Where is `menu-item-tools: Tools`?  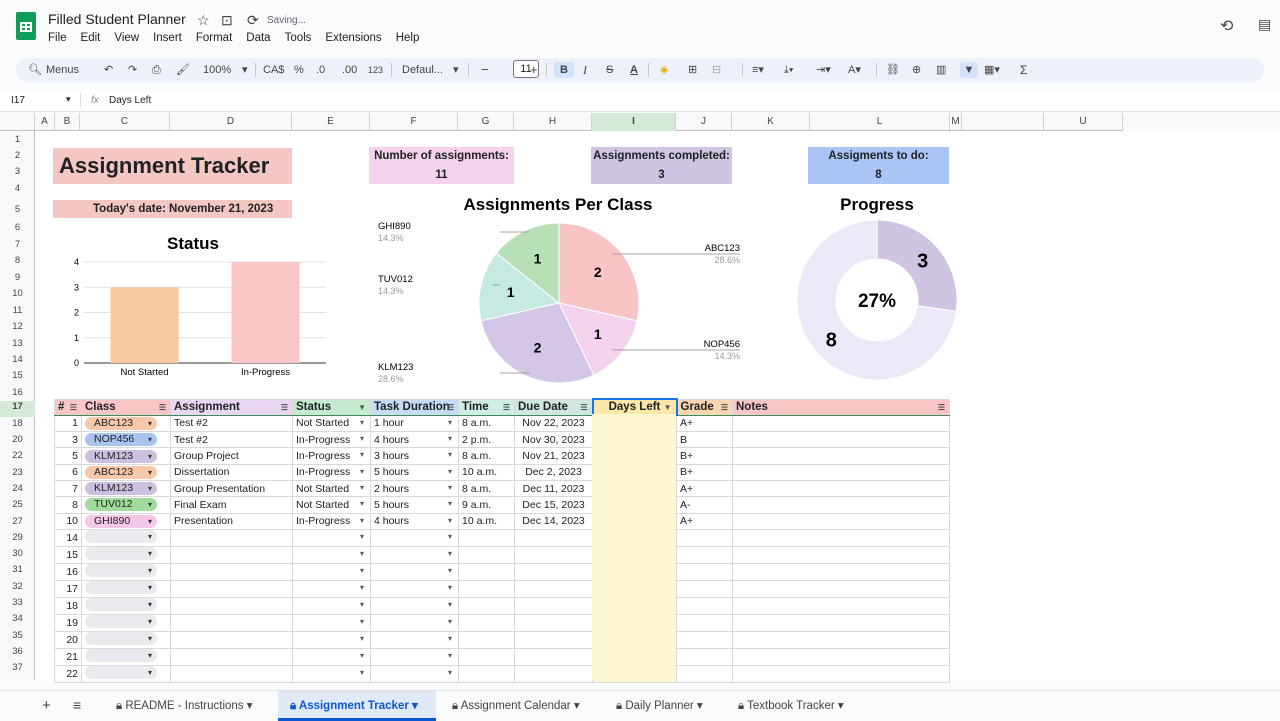 menu-item-tools: Tools is located at coordinates (298, 38).